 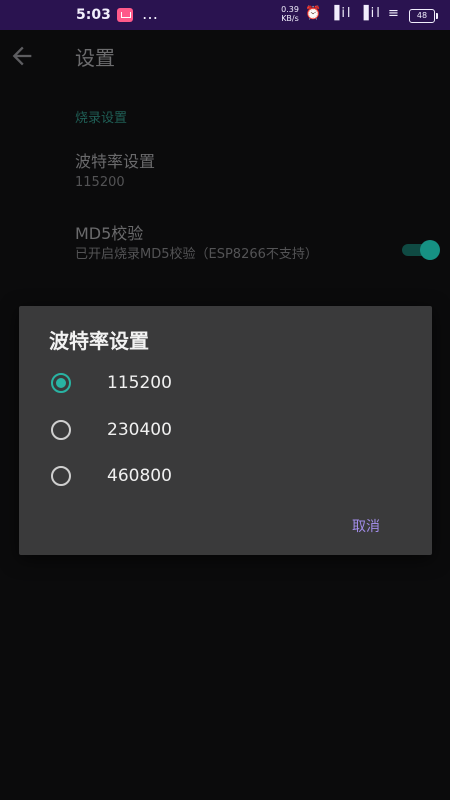 I want to click on option-label: 230400, so click(x=139, y=430).